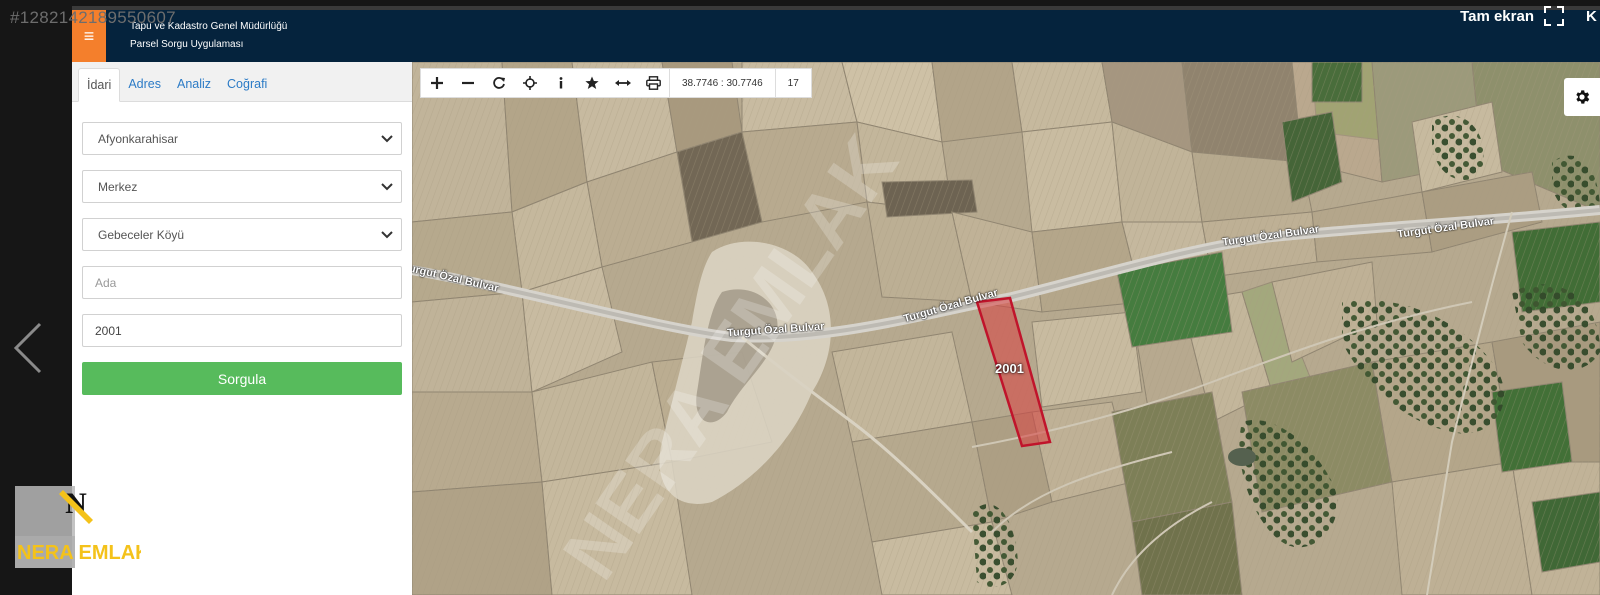  I want to click on district-select: Merkez, so click(242, 186).